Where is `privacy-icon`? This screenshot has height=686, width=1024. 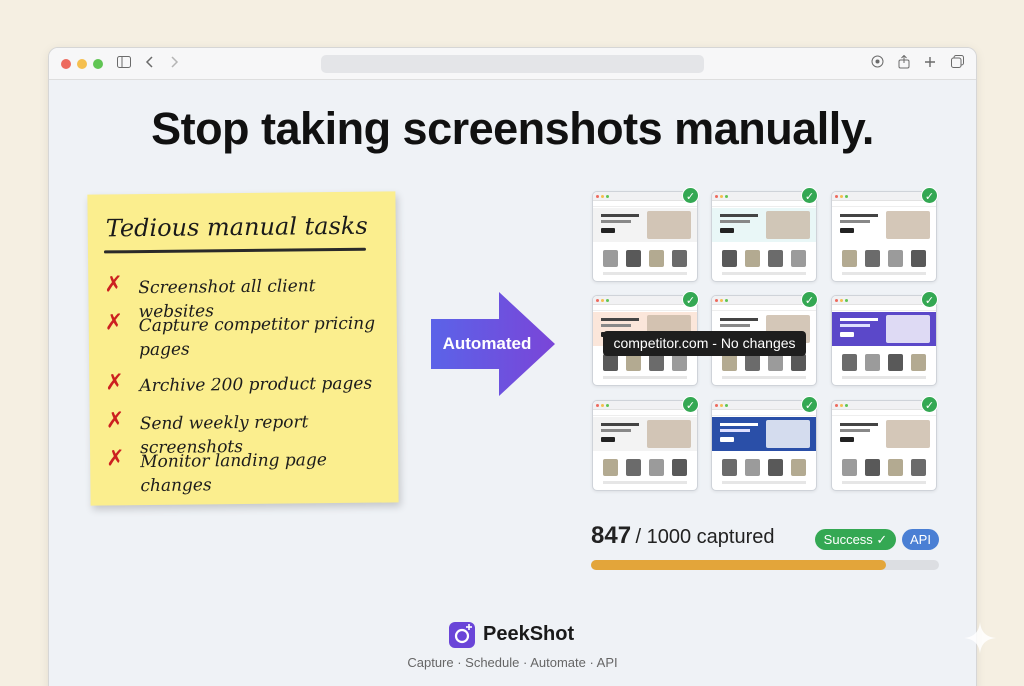
privacy-icon is located at coordinates (877, 64).